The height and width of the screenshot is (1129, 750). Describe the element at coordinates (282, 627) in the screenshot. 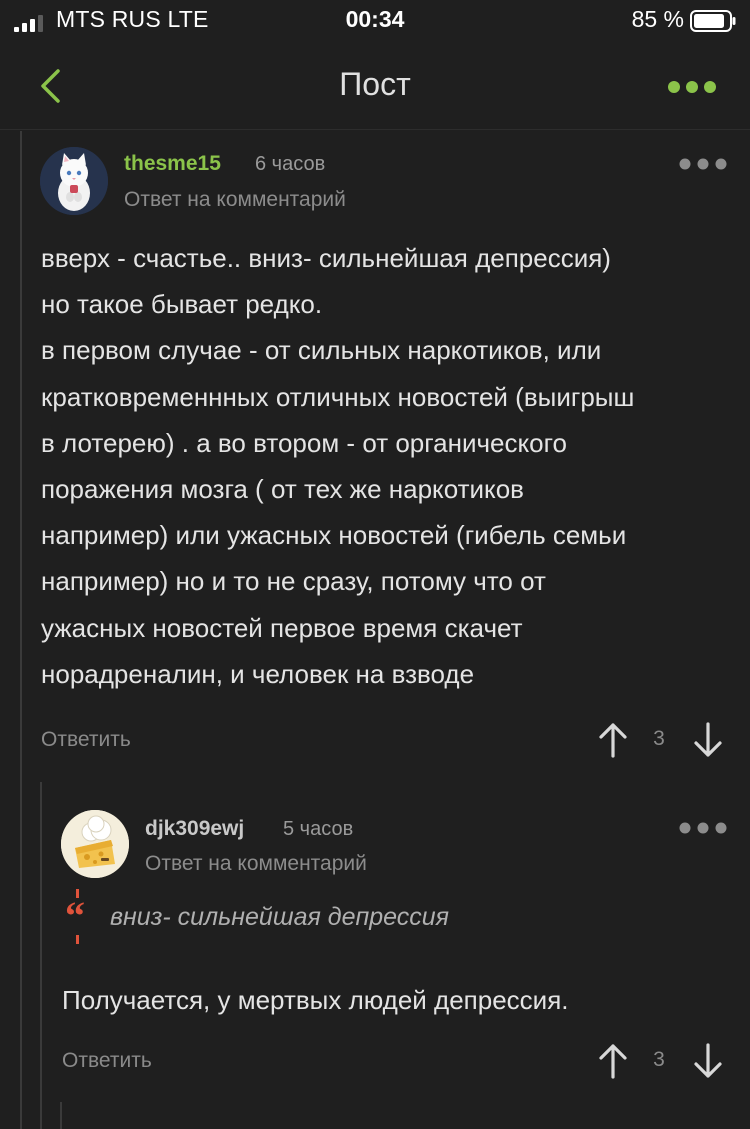

I see `comment-line: ужасных новостей первое время скачет` at that location.